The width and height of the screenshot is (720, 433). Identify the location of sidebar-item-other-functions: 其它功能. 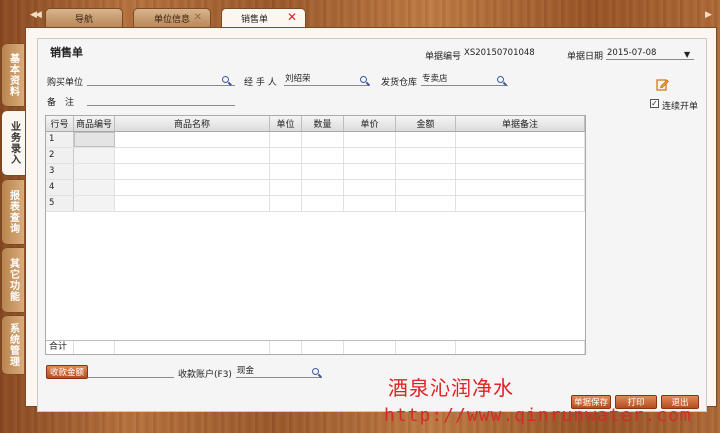
(12, 280).